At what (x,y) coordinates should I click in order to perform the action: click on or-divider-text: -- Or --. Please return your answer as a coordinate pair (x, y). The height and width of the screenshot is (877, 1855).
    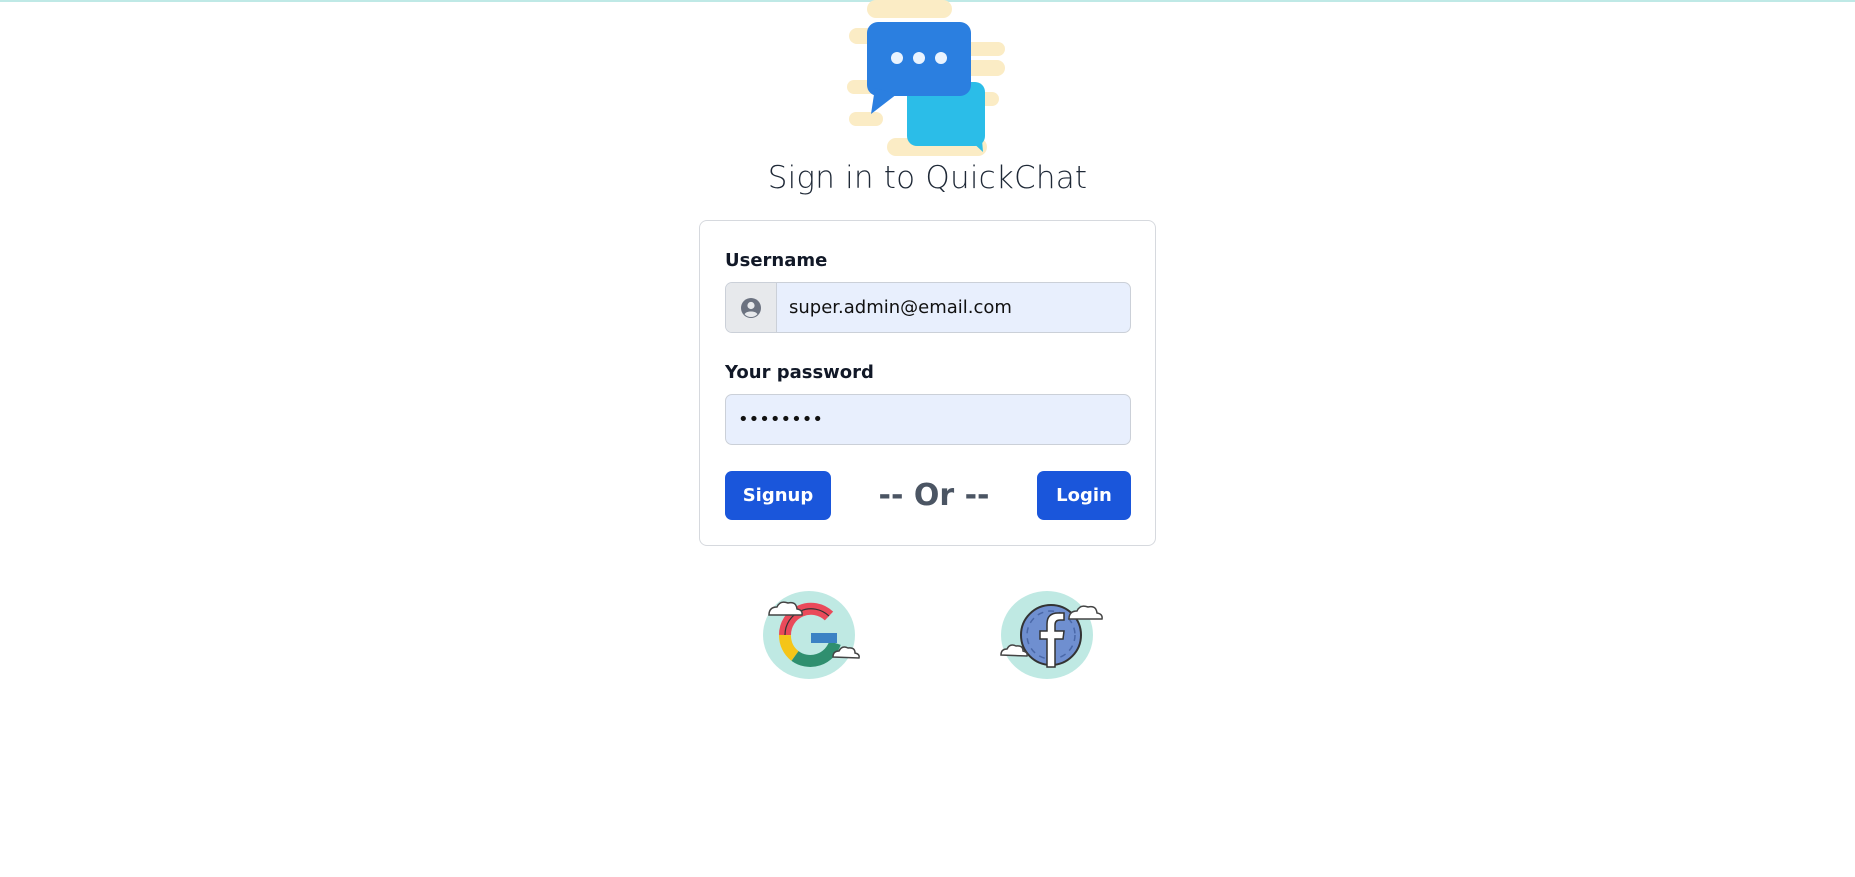
    Looking at the image, I should click on (934, 495).